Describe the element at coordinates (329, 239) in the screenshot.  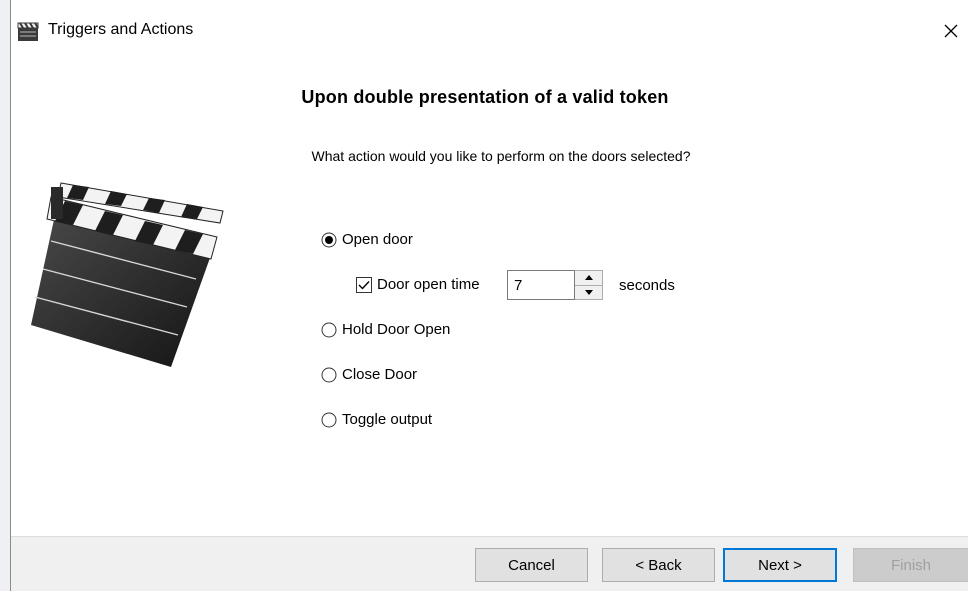
I see `radio-selected-icon` at that location.